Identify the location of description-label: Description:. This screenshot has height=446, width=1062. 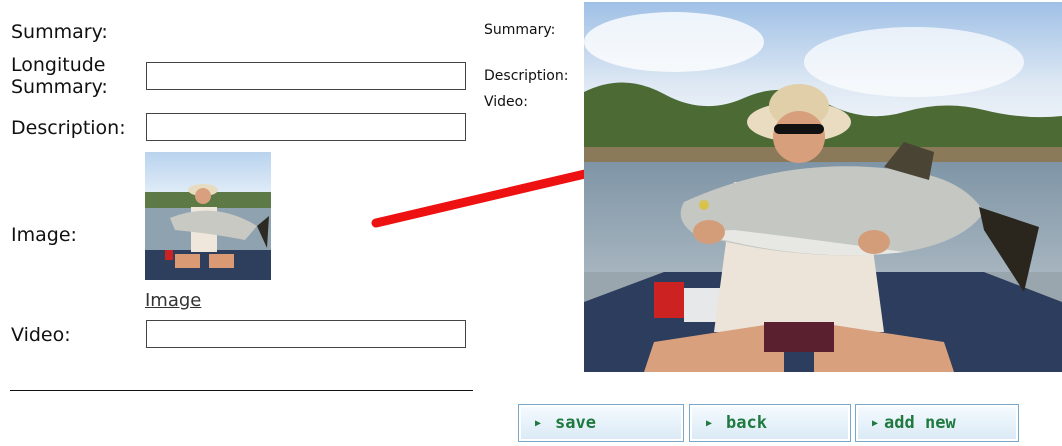
(68, 128).